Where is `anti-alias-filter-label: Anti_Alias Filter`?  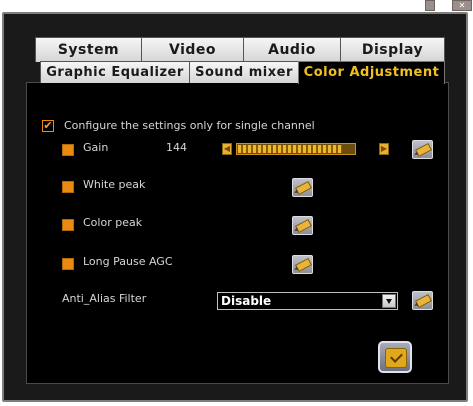
anti-alias-filter-label: Anti_Alias Filter is located at coordinates (104, 298).